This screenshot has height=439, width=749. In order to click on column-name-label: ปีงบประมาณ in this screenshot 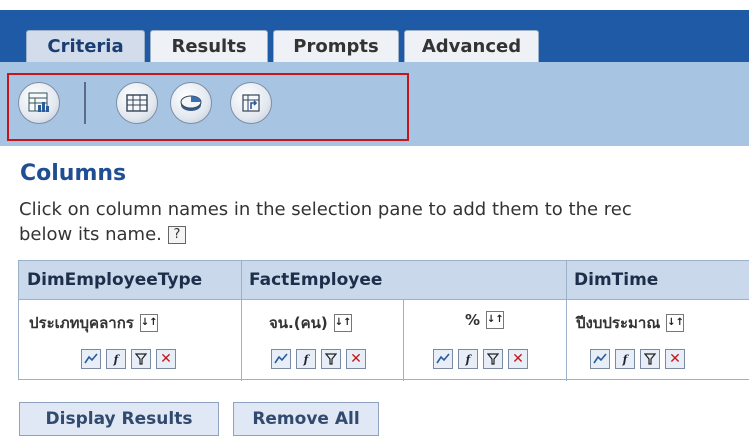, I will do `click(618, 323)`.